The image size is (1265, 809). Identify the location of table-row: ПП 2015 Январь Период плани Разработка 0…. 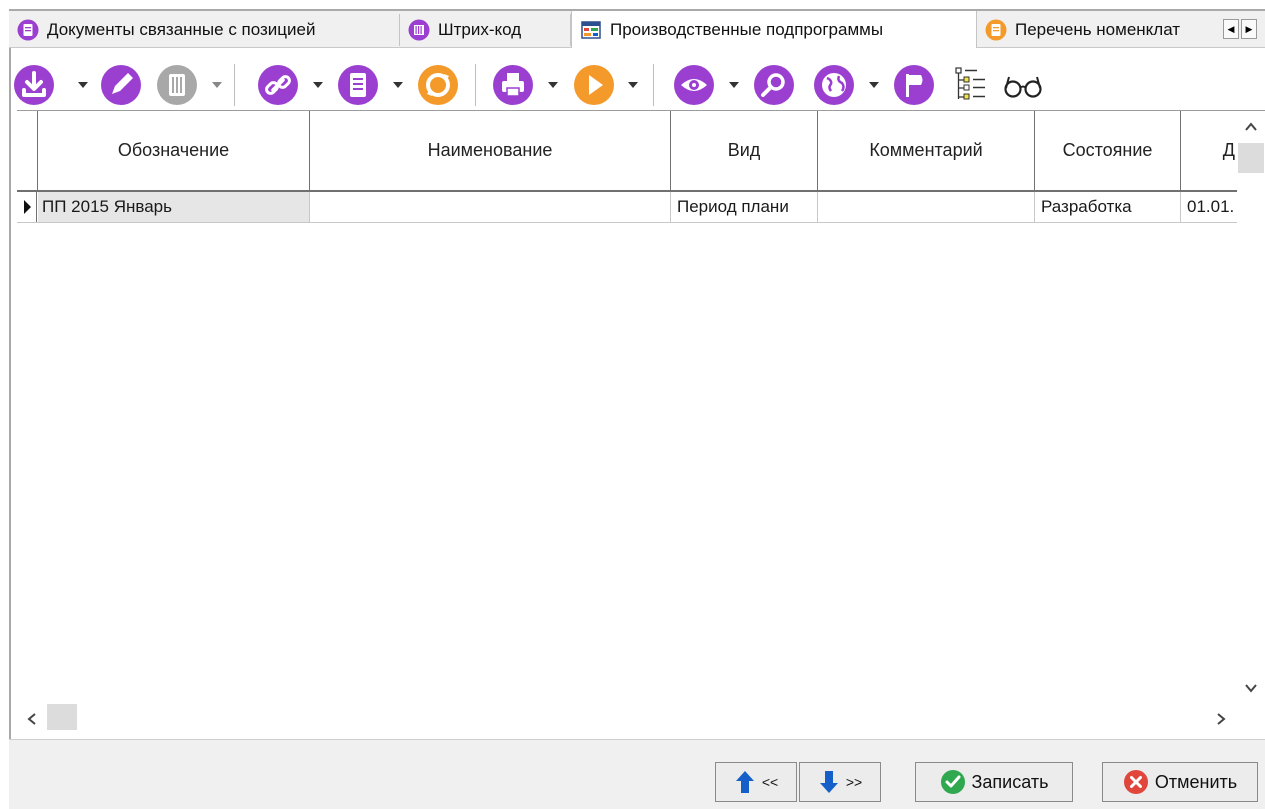
(627, 207).